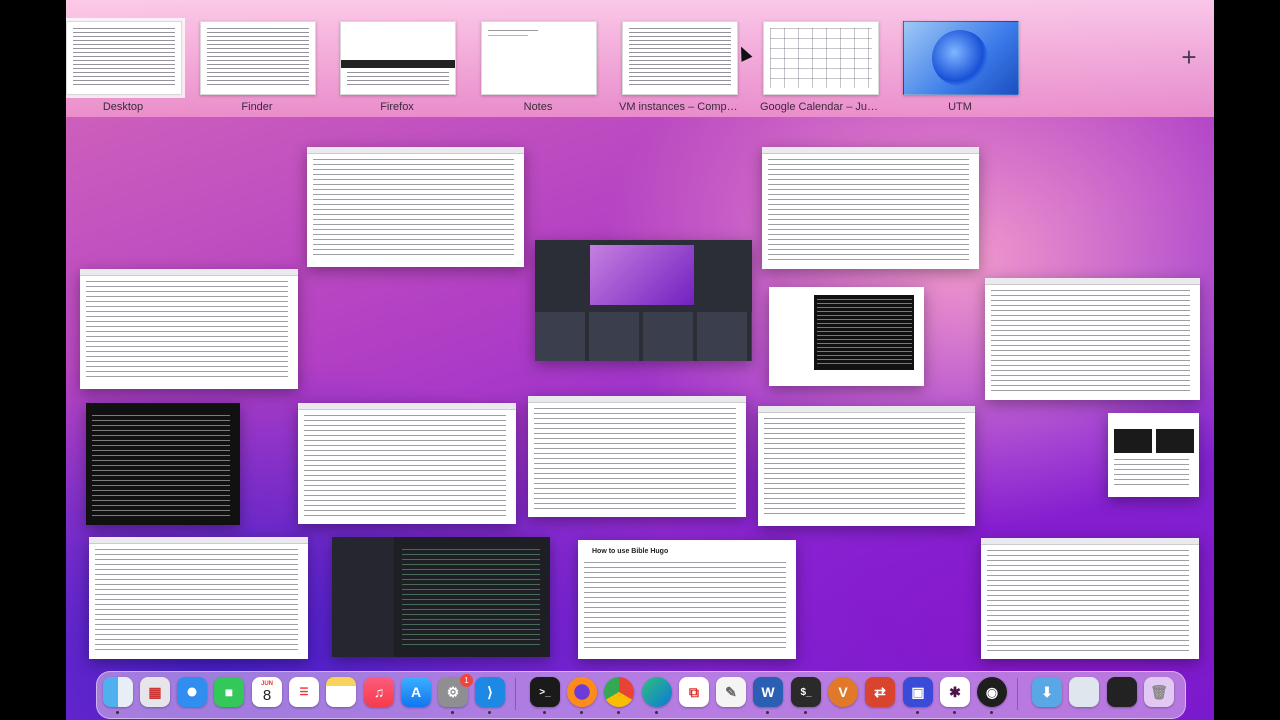 This screenshot has height=720, width=1280. Describe the element at coordinates (687, 599) in the screenshot. I see `window-thumbnail-bible-hugo: How to use Bible Hugo` at that location.